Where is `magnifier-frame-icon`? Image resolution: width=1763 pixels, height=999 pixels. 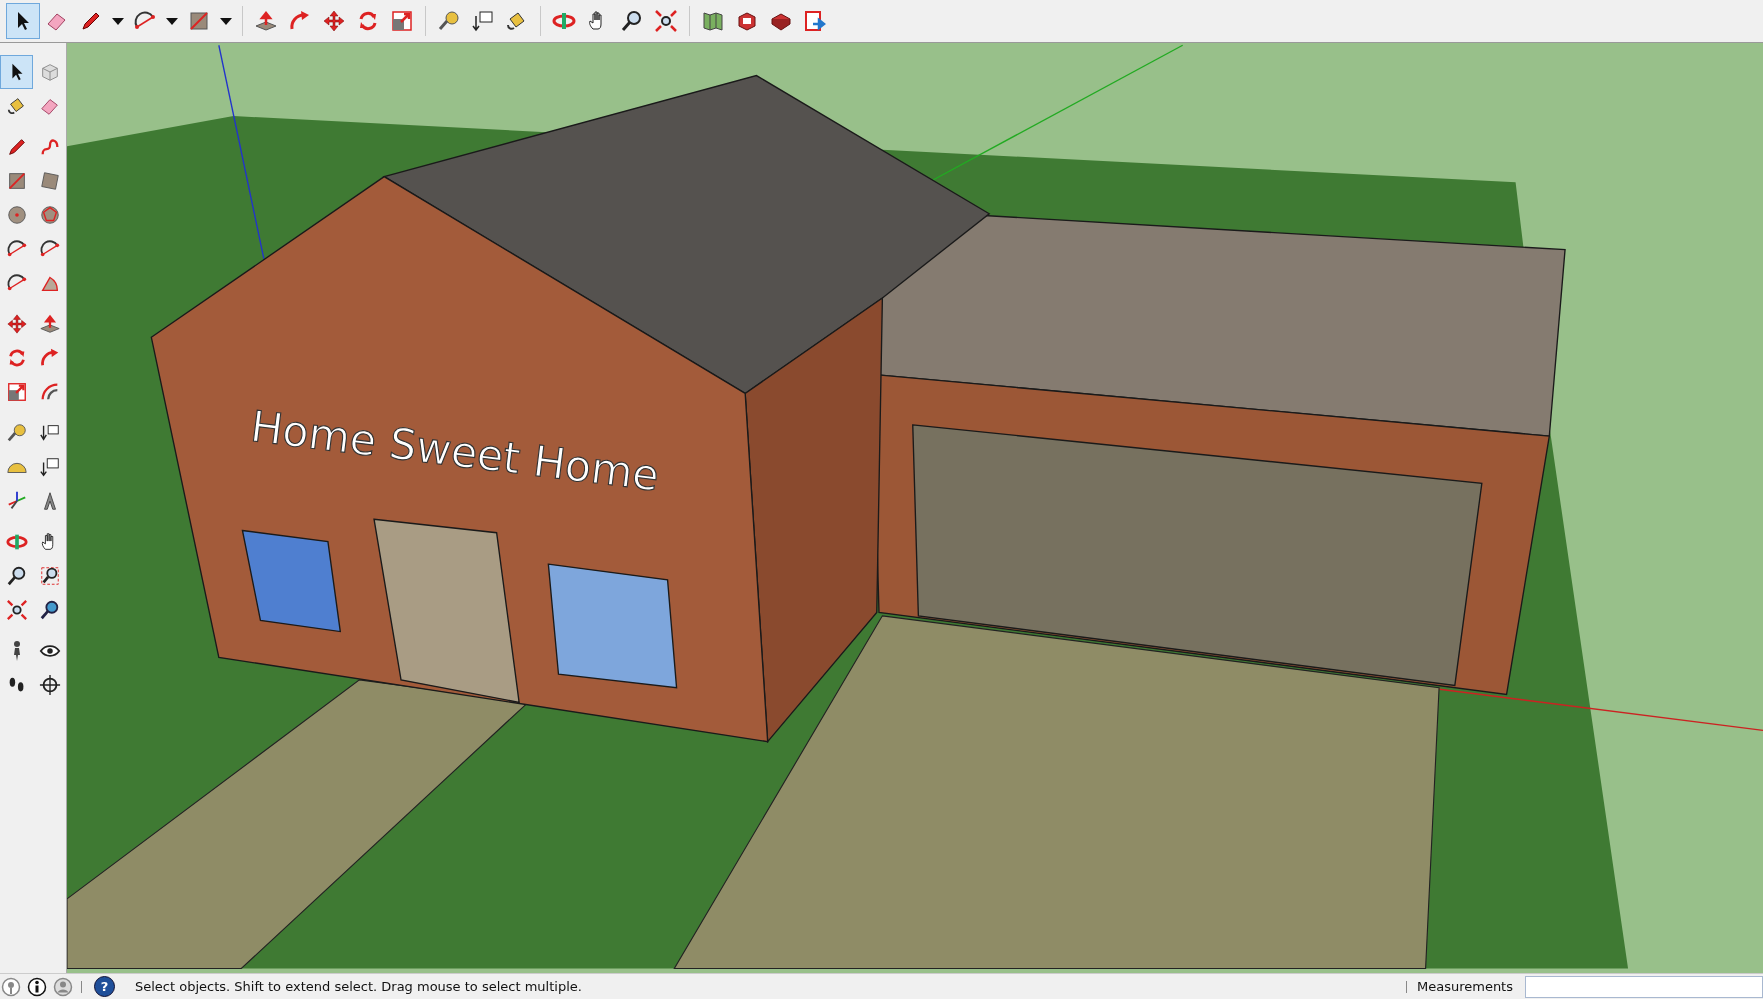 magnifier-frame-icon is located at coordinates (49, 576).